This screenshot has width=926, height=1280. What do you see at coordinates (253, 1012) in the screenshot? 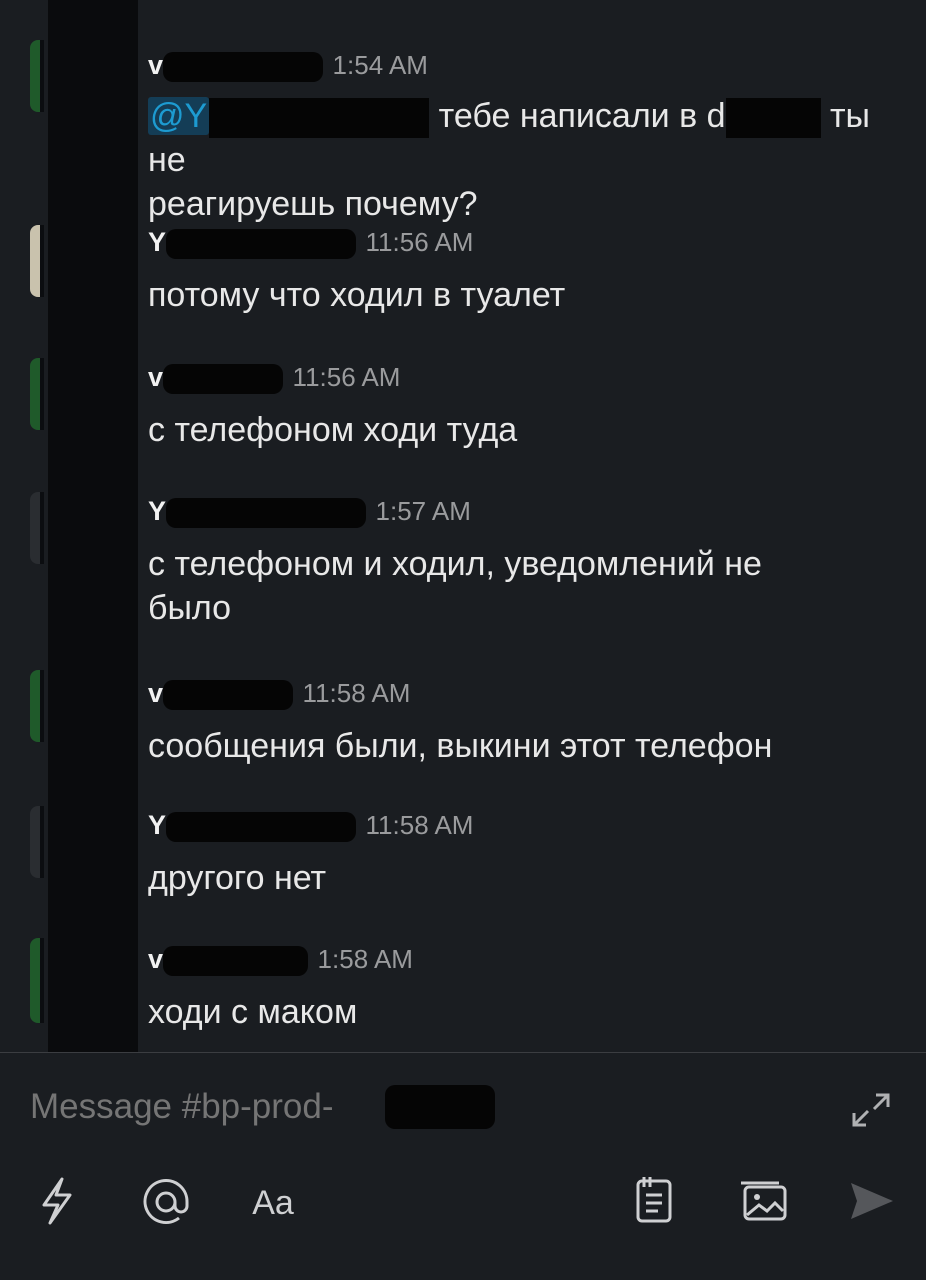
I see `message-text: ходи с маком` at bounding box center [253, 1012].